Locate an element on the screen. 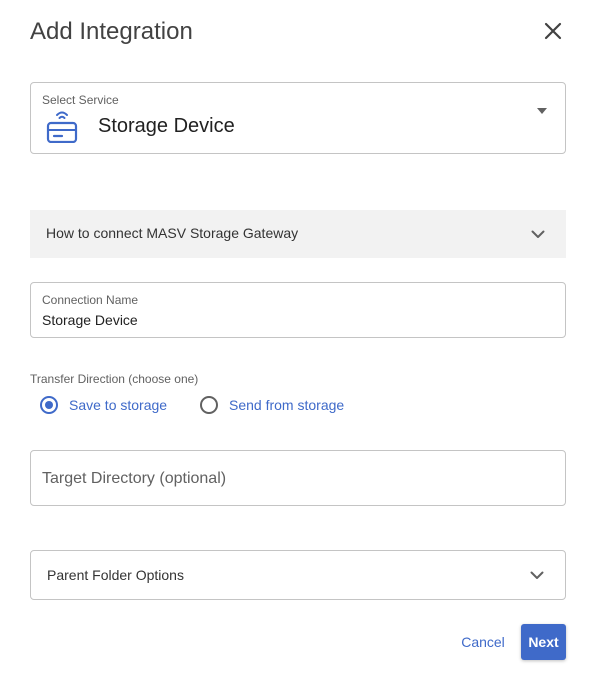 The image size is (595, 681). dialog-title: Add Integration is located at coordinates (111, 31).